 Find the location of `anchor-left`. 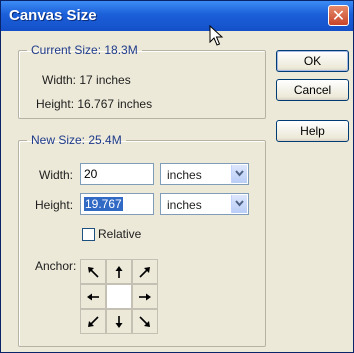

anchor-left is located at coordinates (93, 296).